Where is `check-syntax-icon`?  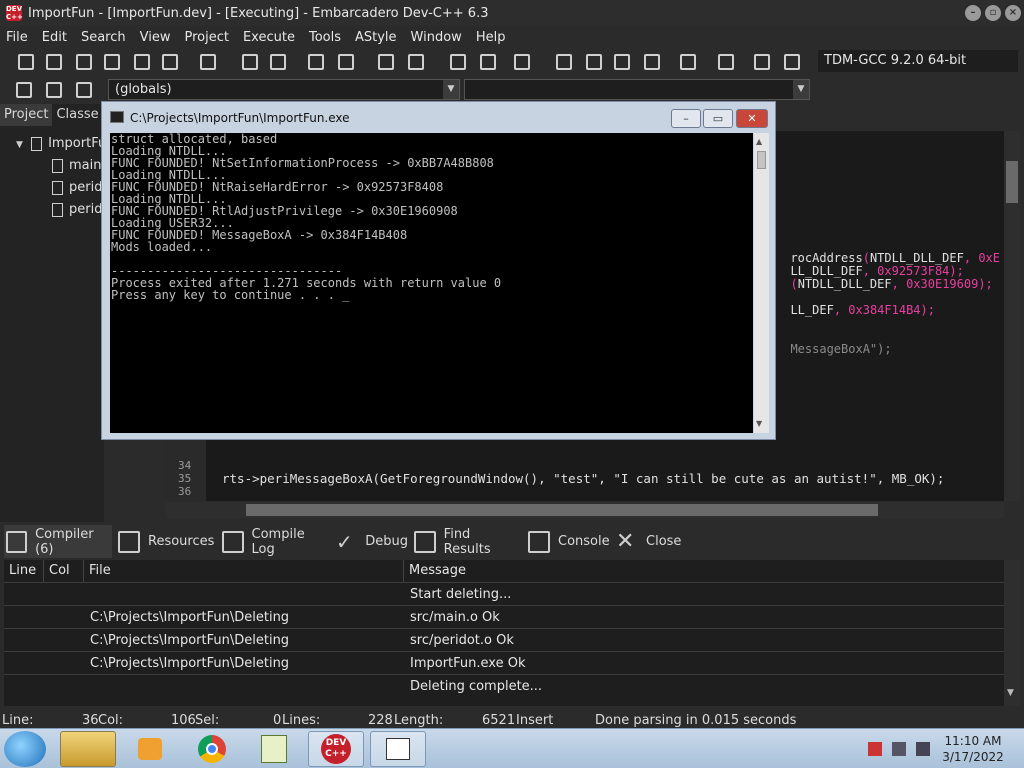
check-syntax-icon is located at coordinates (688, 62).